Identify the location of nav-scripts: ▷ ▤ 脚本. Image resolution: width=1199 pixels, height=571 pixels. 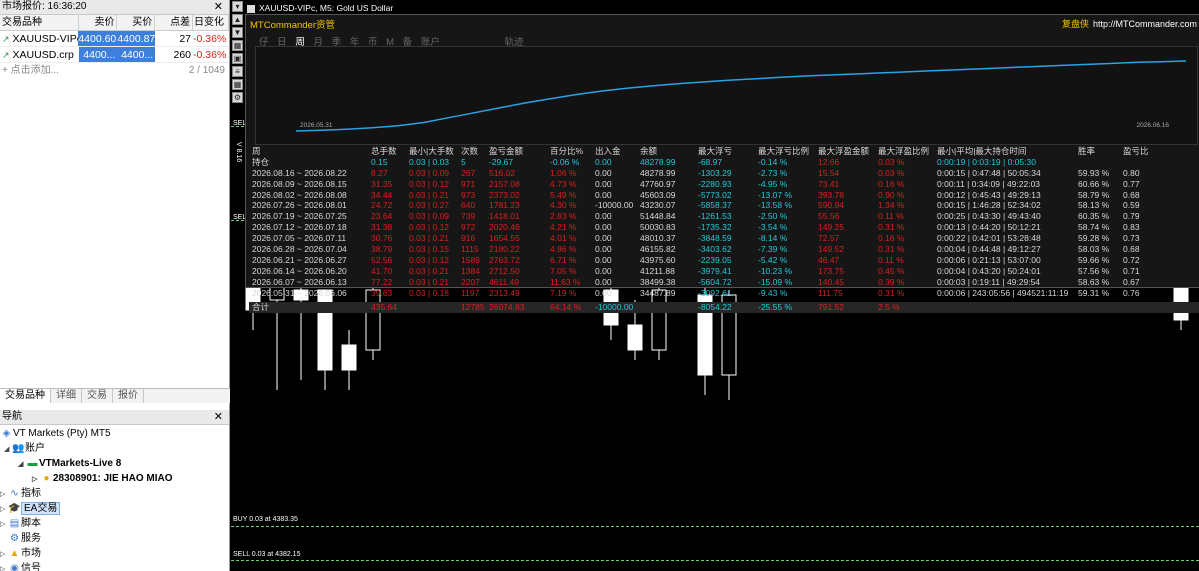
(114, 523).